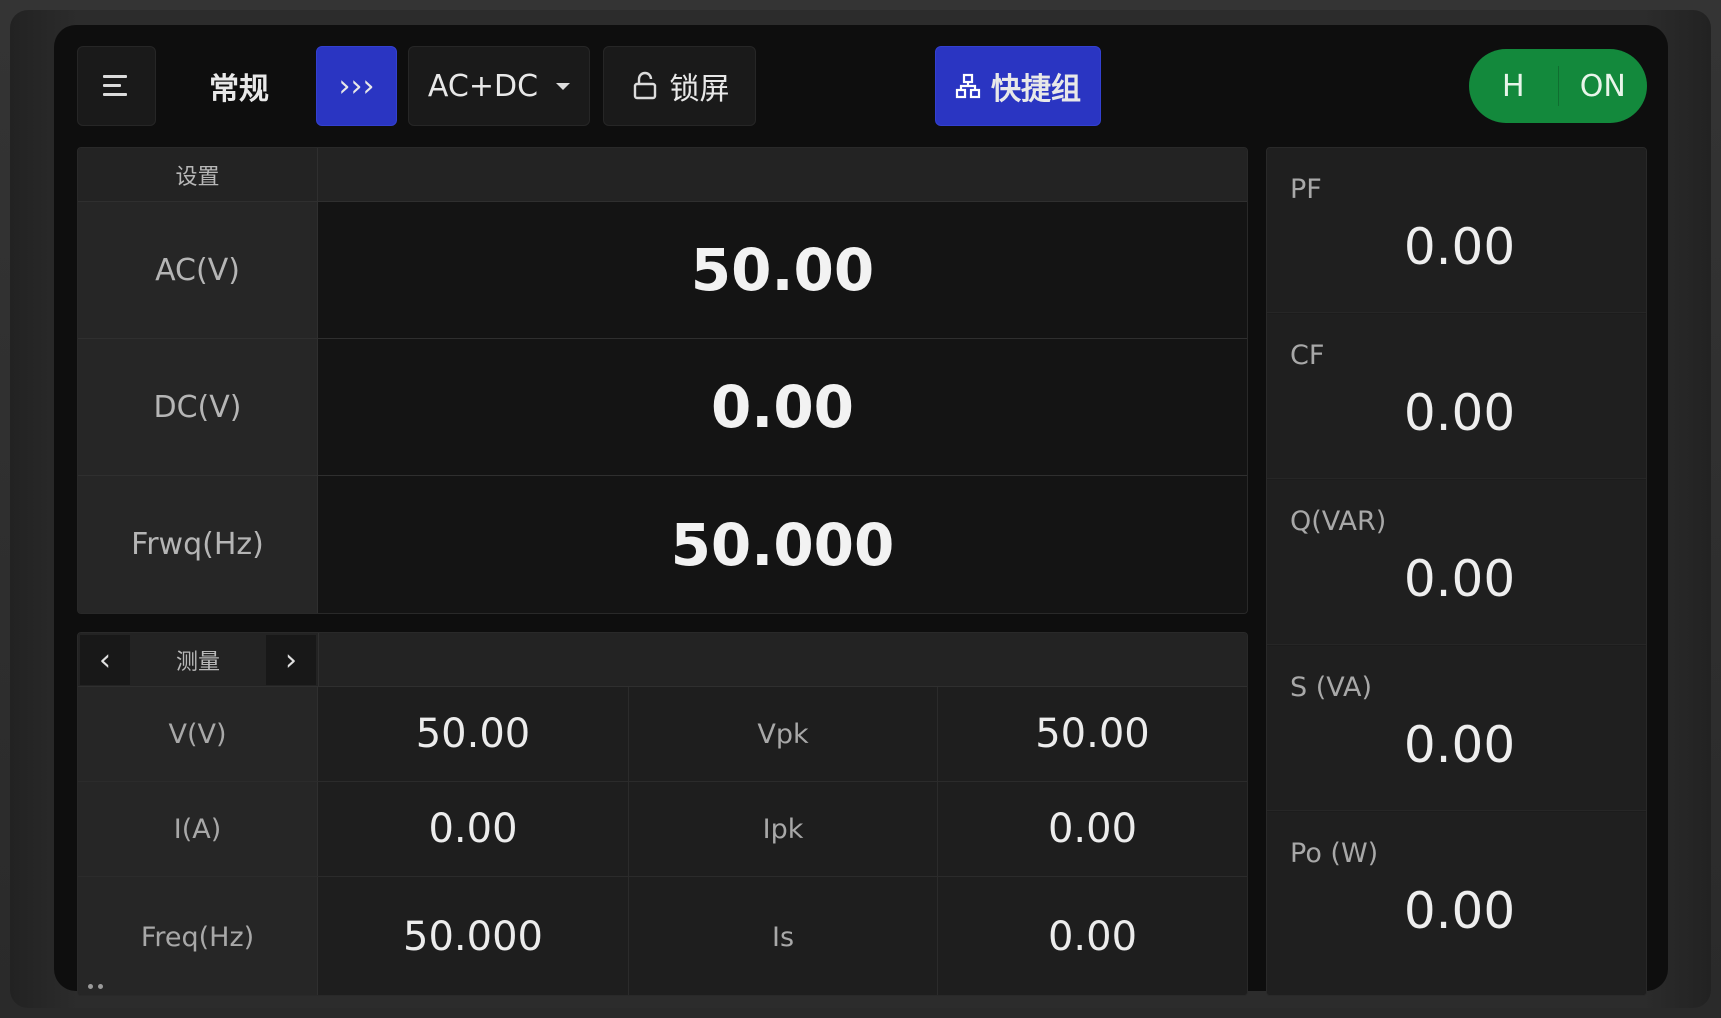 The image size is (1721, 1018). I want to click on measure-label: V(V), so click(198, 734).